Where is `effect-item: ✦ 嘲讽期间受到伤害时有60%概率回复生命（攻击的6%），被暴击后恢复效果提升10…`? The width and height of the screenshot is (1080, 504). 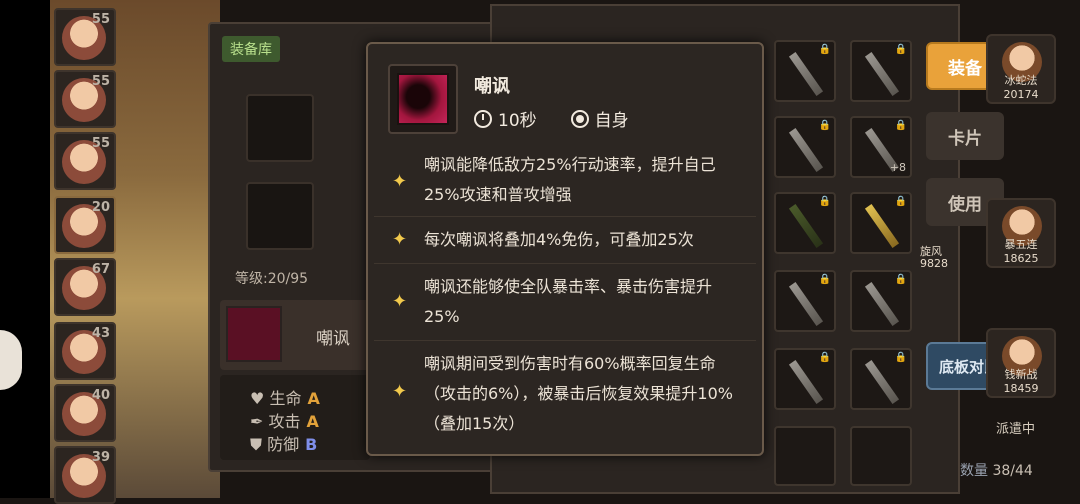
effect-item: ✦ 嘲讽期间受到伤害时有60%概率回复生命（攻击的6%），被暴击后恢复效果提升10… is located at coordinates (565, 391).